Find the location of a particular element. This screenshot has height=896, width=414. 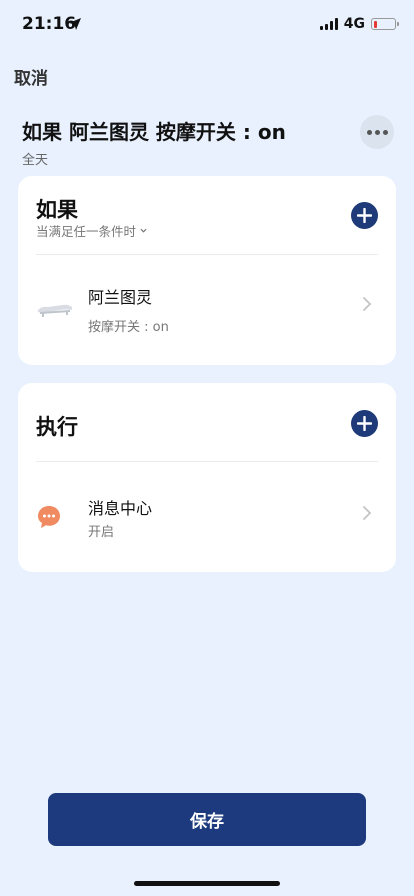

message-icon is located at coordinates (49, 517).